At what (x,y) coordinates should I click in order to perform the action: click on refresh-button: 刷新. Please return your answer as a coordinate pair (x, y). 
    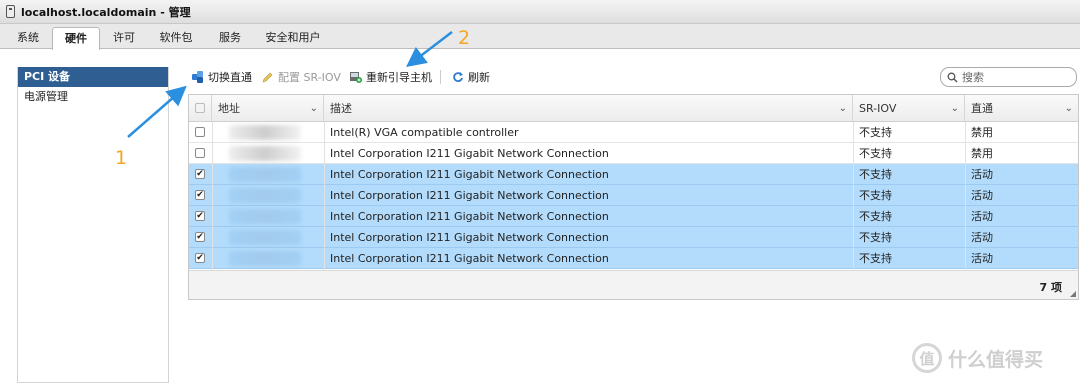
    Looking at the image, I should click on (471, 77).